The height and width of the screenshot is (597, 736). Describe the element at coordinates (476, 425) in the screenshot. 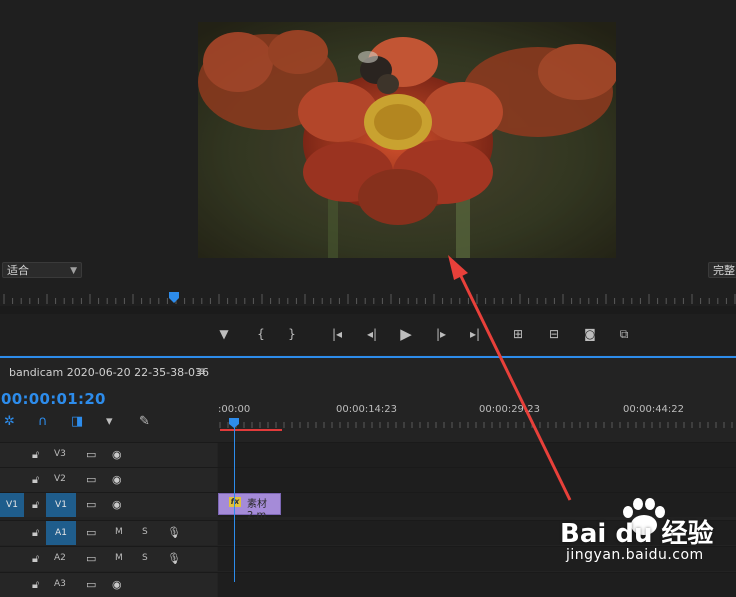

I see `timeline-ruler-ticks` at that location.